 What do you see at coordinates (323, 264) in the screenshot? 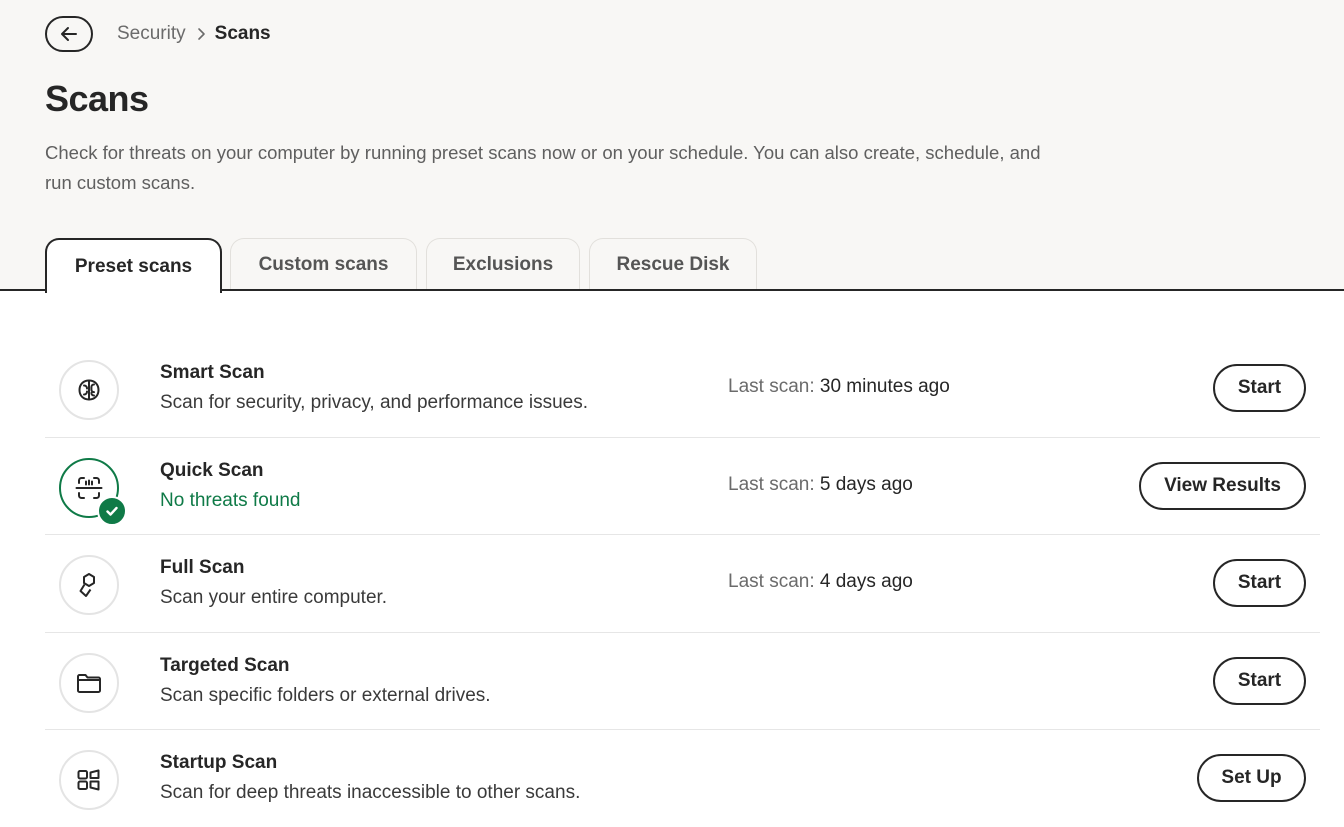
I see `tab-custom-scans: Custom scans` at bounding box center [323, 264].